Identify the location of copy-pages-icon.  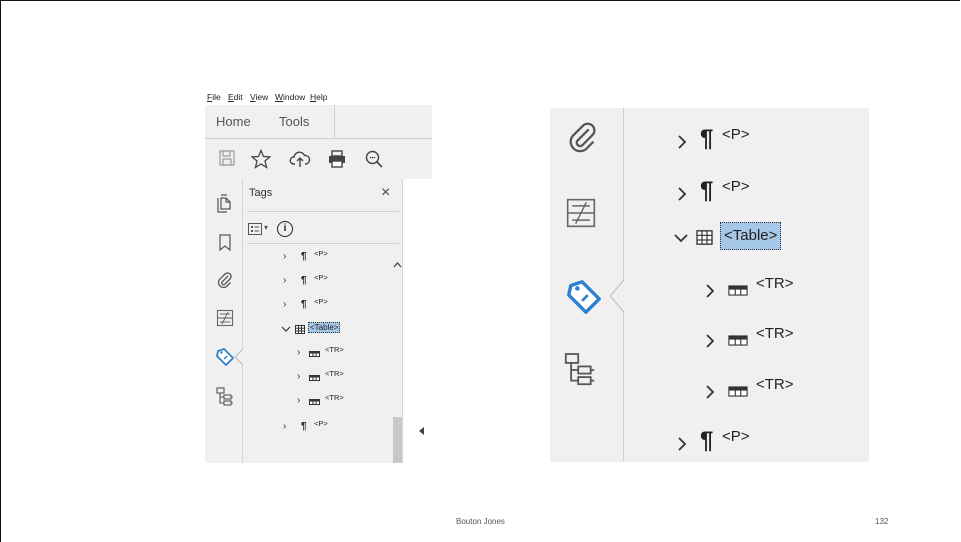
(225, 203).